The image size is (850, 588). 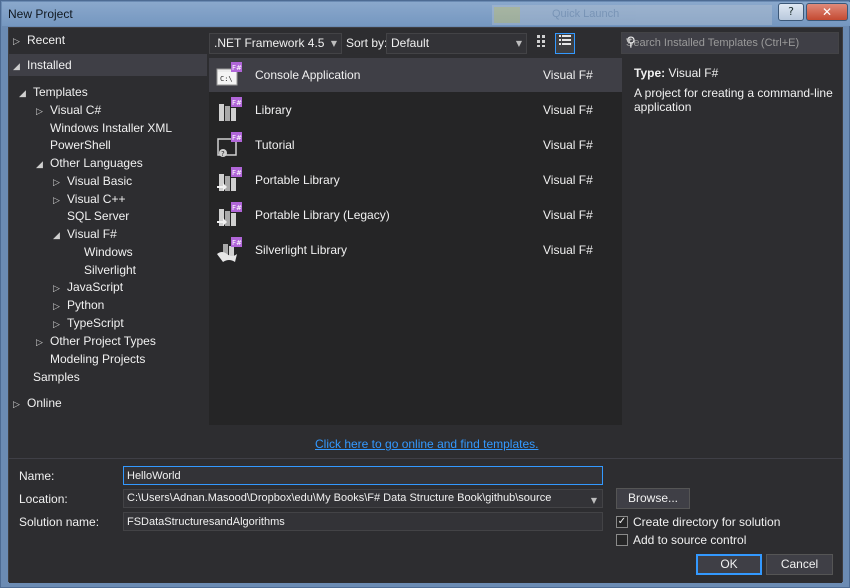 I want to click on template-name: Library, so click(x=273, y=110).